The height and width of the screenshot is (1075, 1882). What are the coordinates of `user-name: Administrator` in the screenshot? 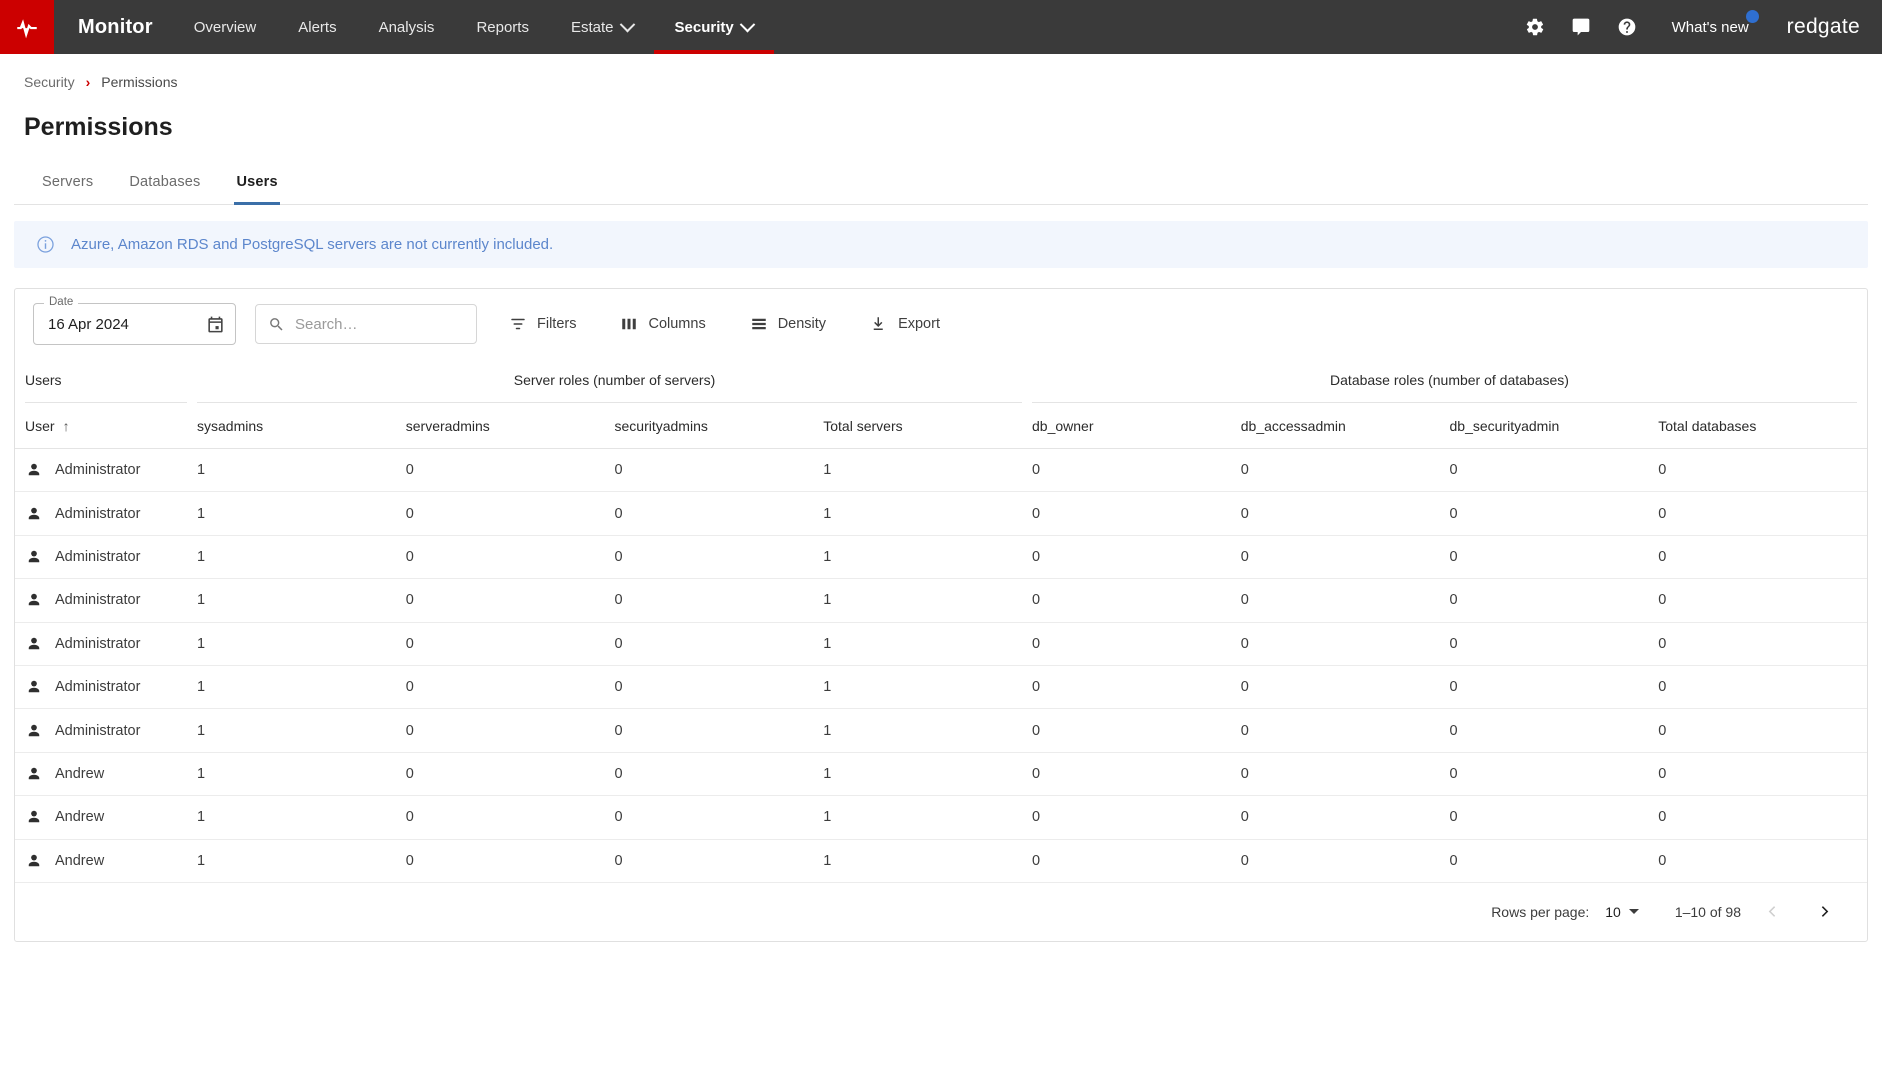 It's located at (98, 687).